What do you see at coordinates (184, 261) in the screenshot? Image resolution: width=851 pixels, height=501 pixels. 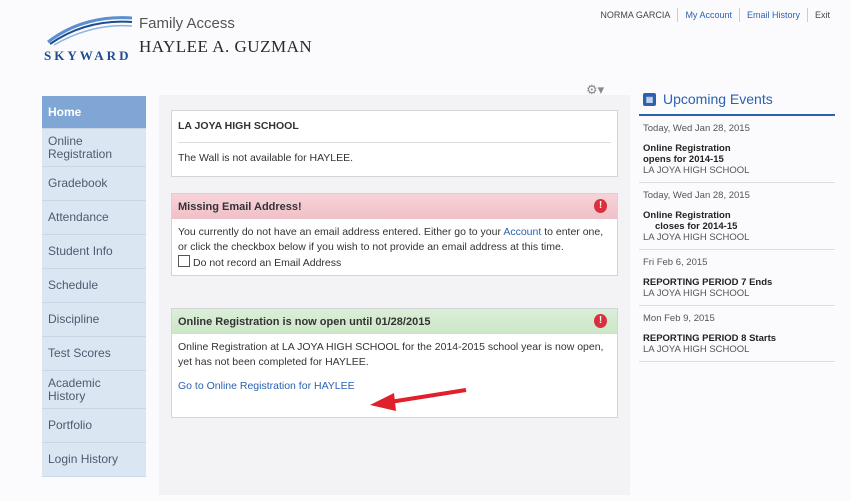 I see `no-email-checkbox` at bounding box center [184, 261].